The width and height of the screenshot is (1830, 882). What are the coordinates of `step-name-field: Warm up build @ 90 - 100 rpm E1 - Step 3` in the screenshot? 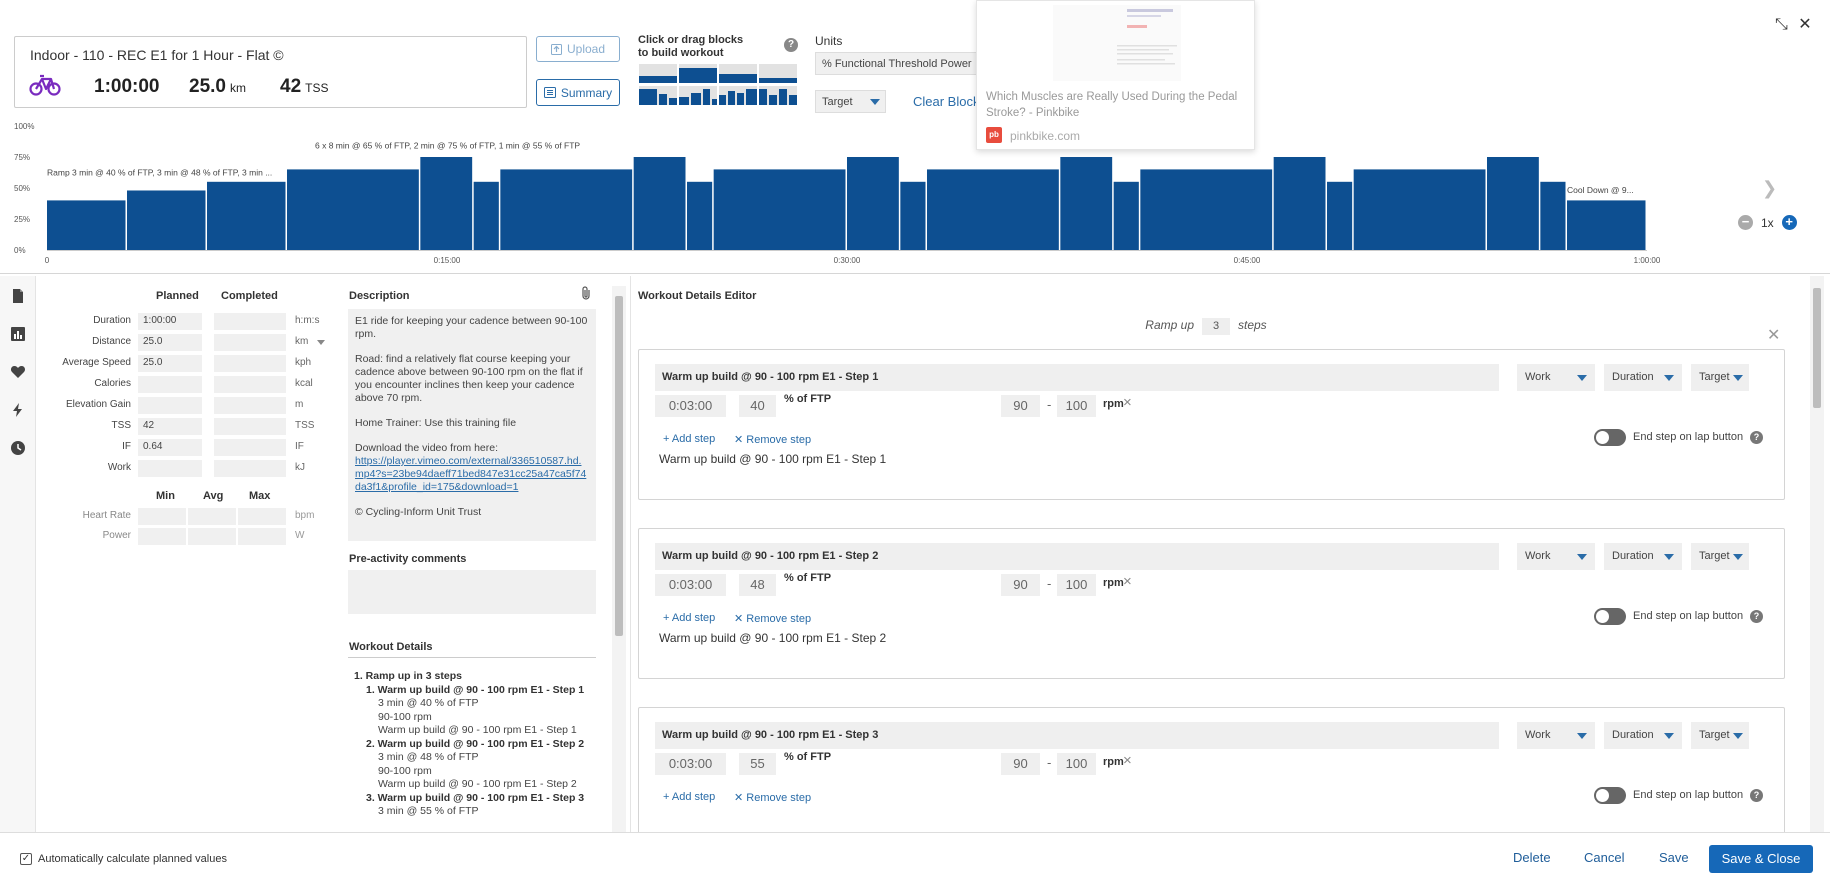 It's located at (1077, 735).